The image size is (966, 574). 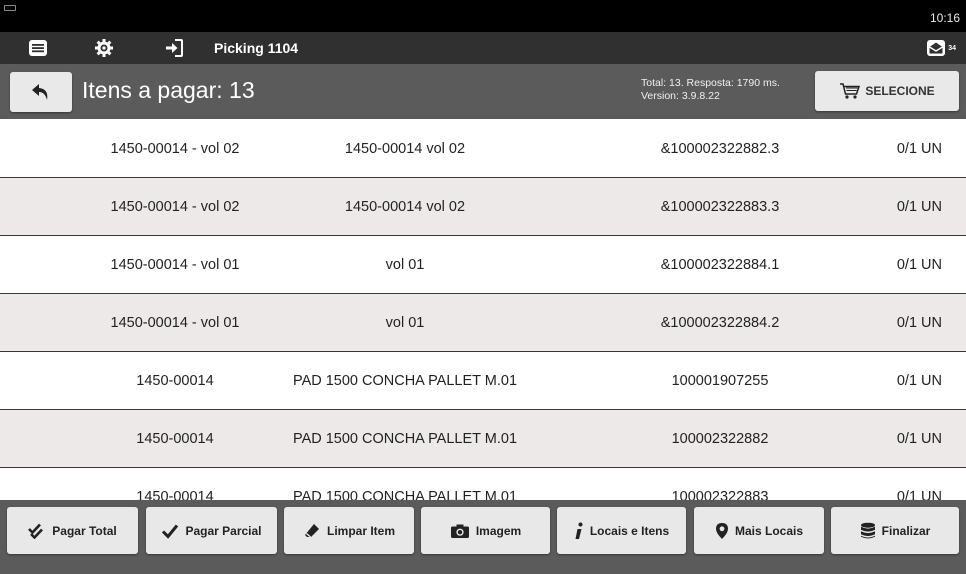 I want to click on double-check-icon, so click(x=36, y=531).